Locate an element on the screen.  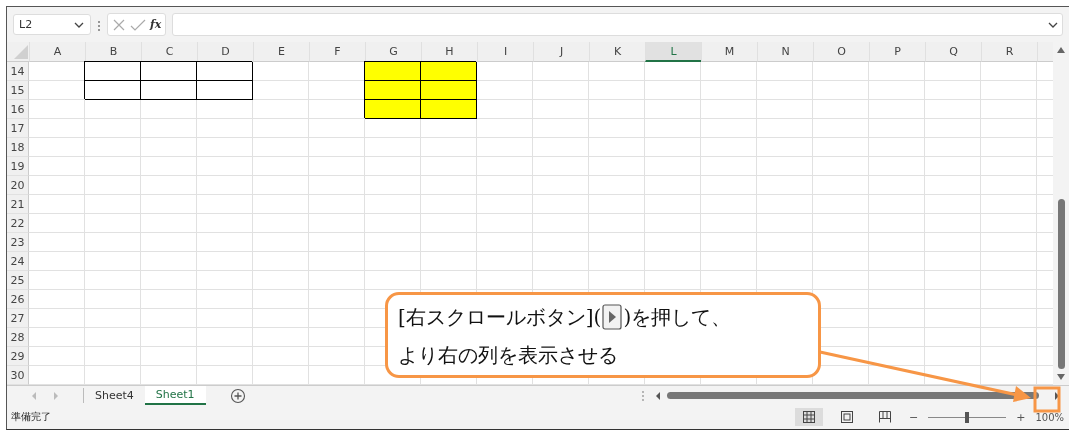
zoom-level: 100% is located at coordinates (1052, 417).